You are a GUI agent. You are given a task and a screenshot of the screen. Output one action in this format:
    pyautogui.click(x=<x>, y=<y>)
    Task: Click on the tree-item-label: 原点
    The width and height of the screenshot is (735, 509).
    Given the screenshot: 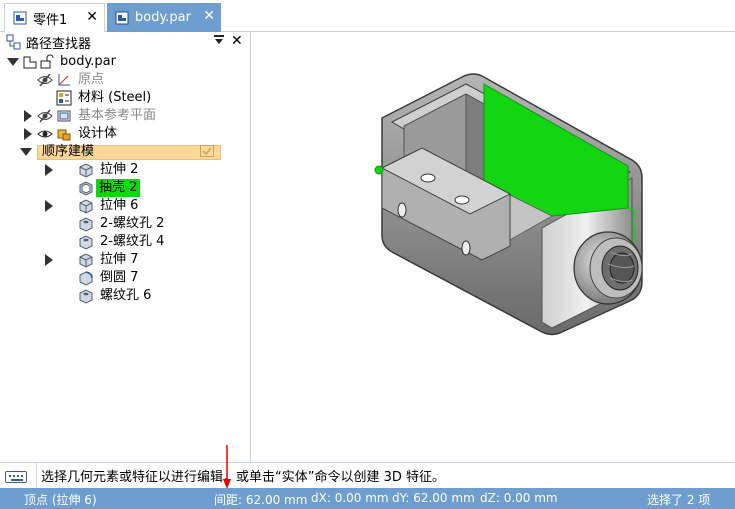 What is the action you would take?
    pyautogui.click(x=91, y=79)
    